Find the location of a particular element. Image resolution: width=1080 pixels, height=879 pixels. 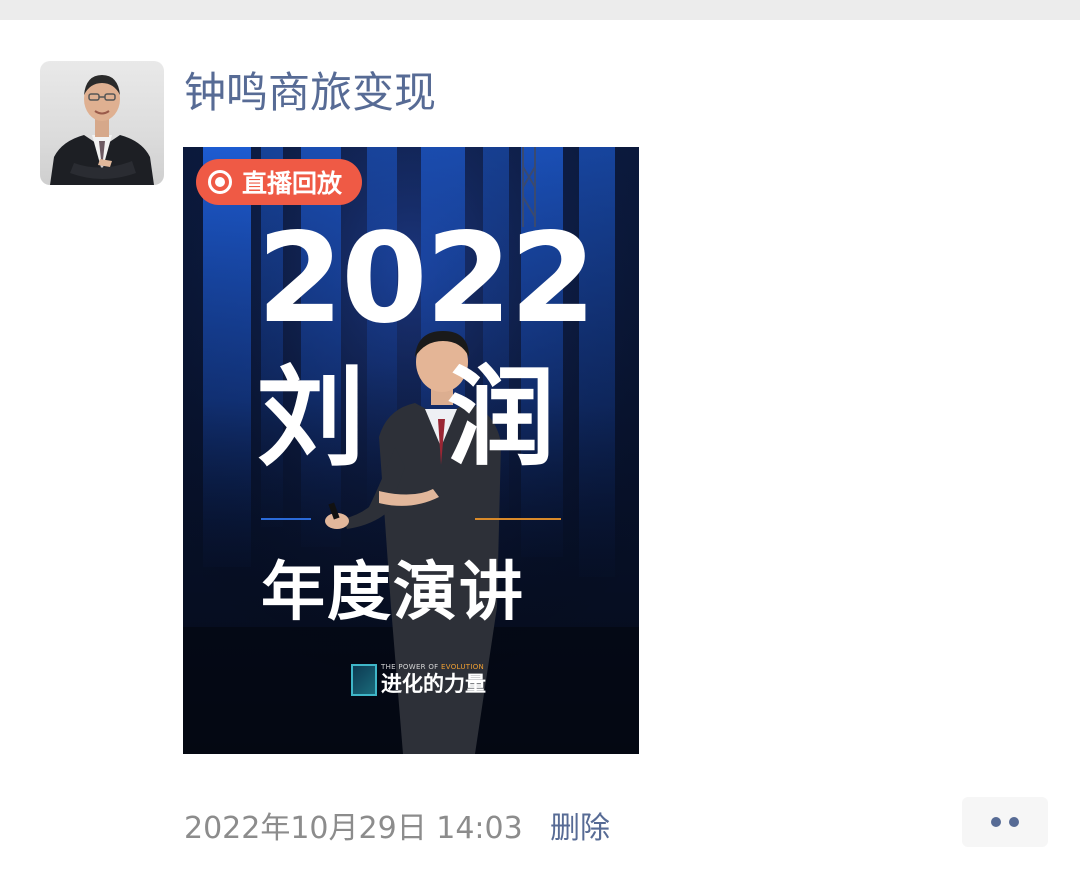

divider-right is located at coordinates (518, 519).